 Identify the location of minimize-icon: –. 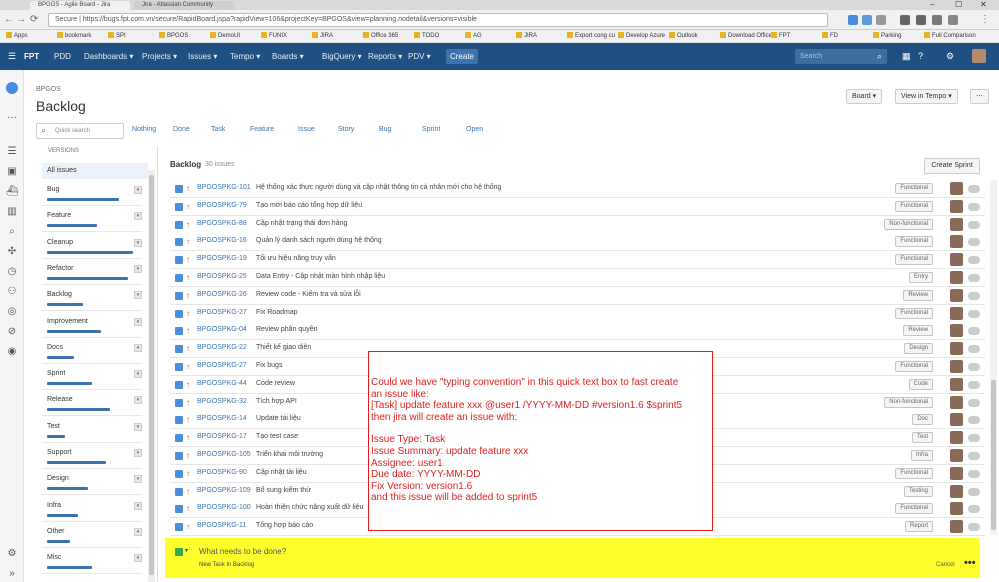
(932, 5).